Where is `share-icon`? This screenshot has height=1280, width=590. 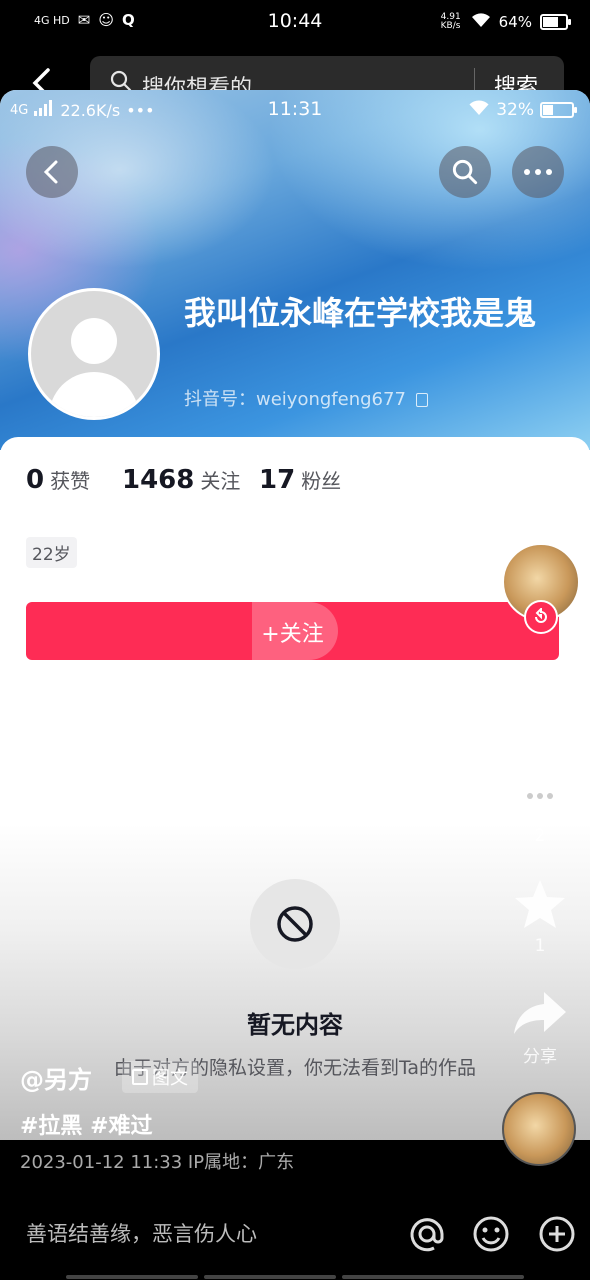 share-icon is located at coordinates (540, 1013).